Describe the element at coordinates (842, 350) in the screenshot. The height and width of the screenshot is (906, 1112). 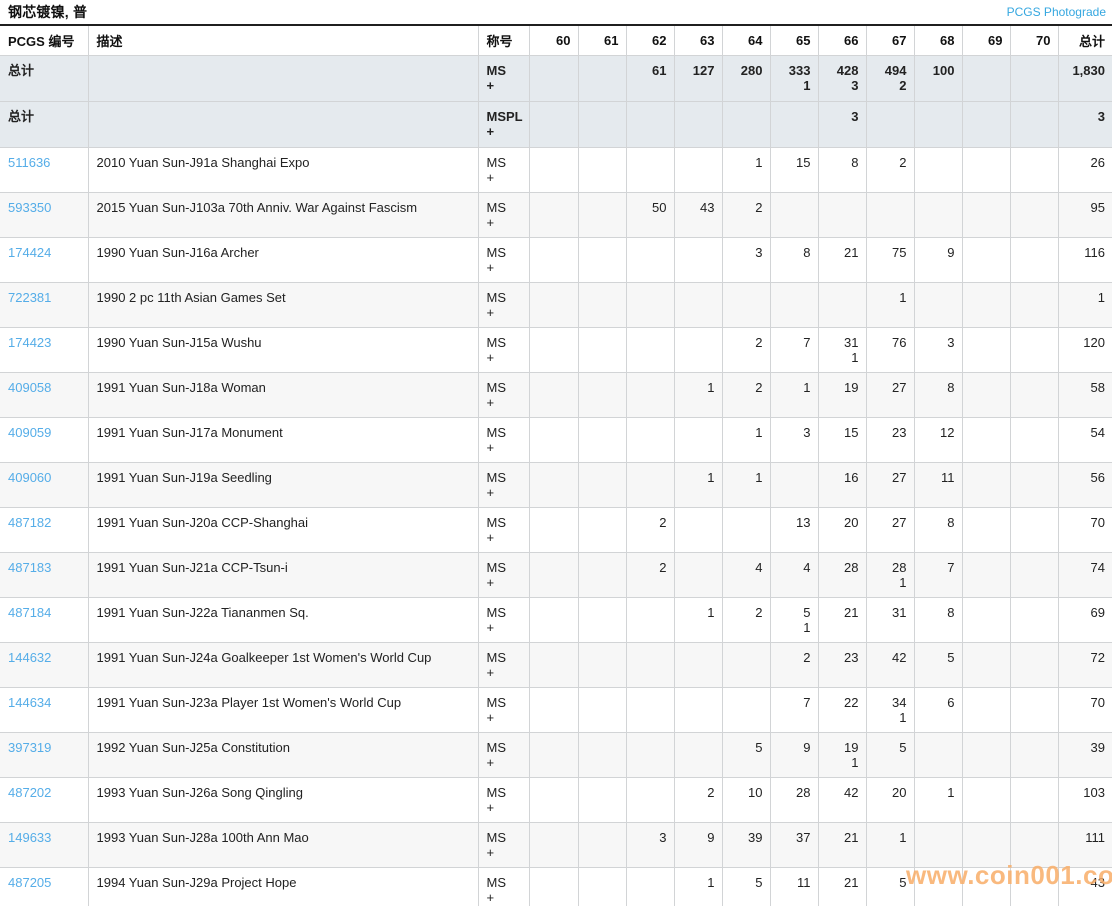
I see `grade-count-cell: 31 1` at that location.